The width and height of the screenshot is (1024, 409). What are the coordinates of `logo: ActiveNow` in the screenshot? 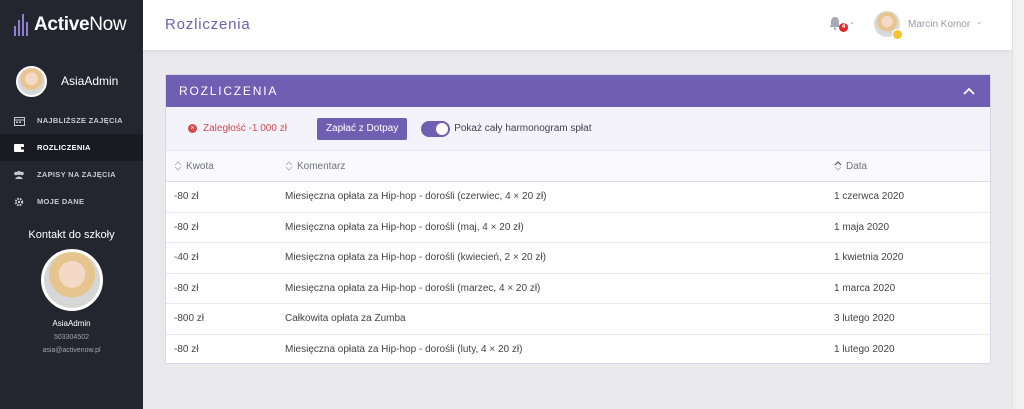 It's located at (71, 25).